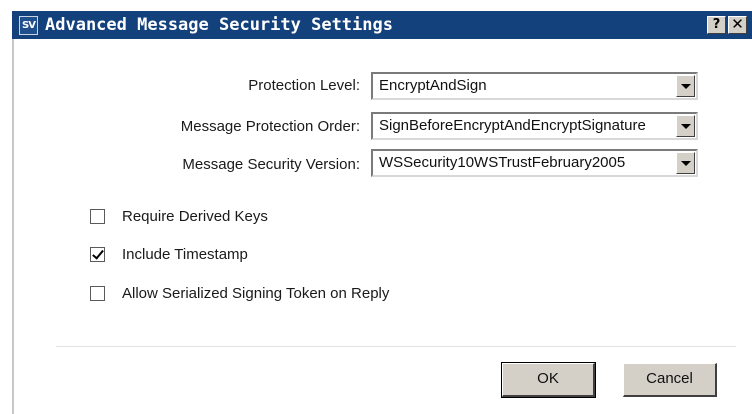  What do you see at coordinates (271, 164) in the screenshot?
I see `security-version-label: Message Security Version:` at bounding box center [271, 164].